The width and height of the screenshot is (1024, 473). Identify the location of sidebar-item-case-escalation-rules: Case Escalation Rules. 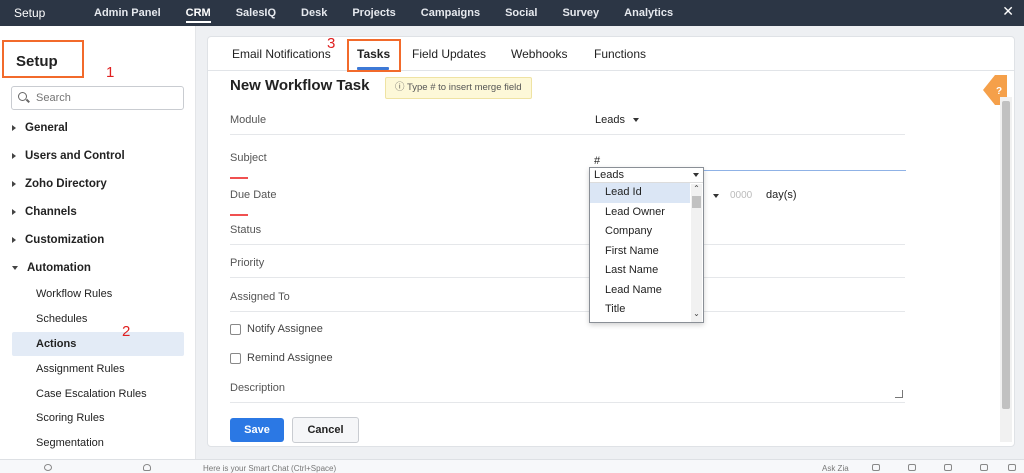
(98, 393).